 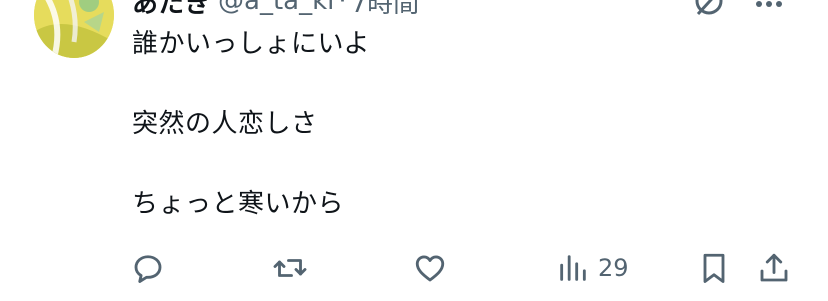 I want to click on bookmark-icon, so click(x=714, y=268).